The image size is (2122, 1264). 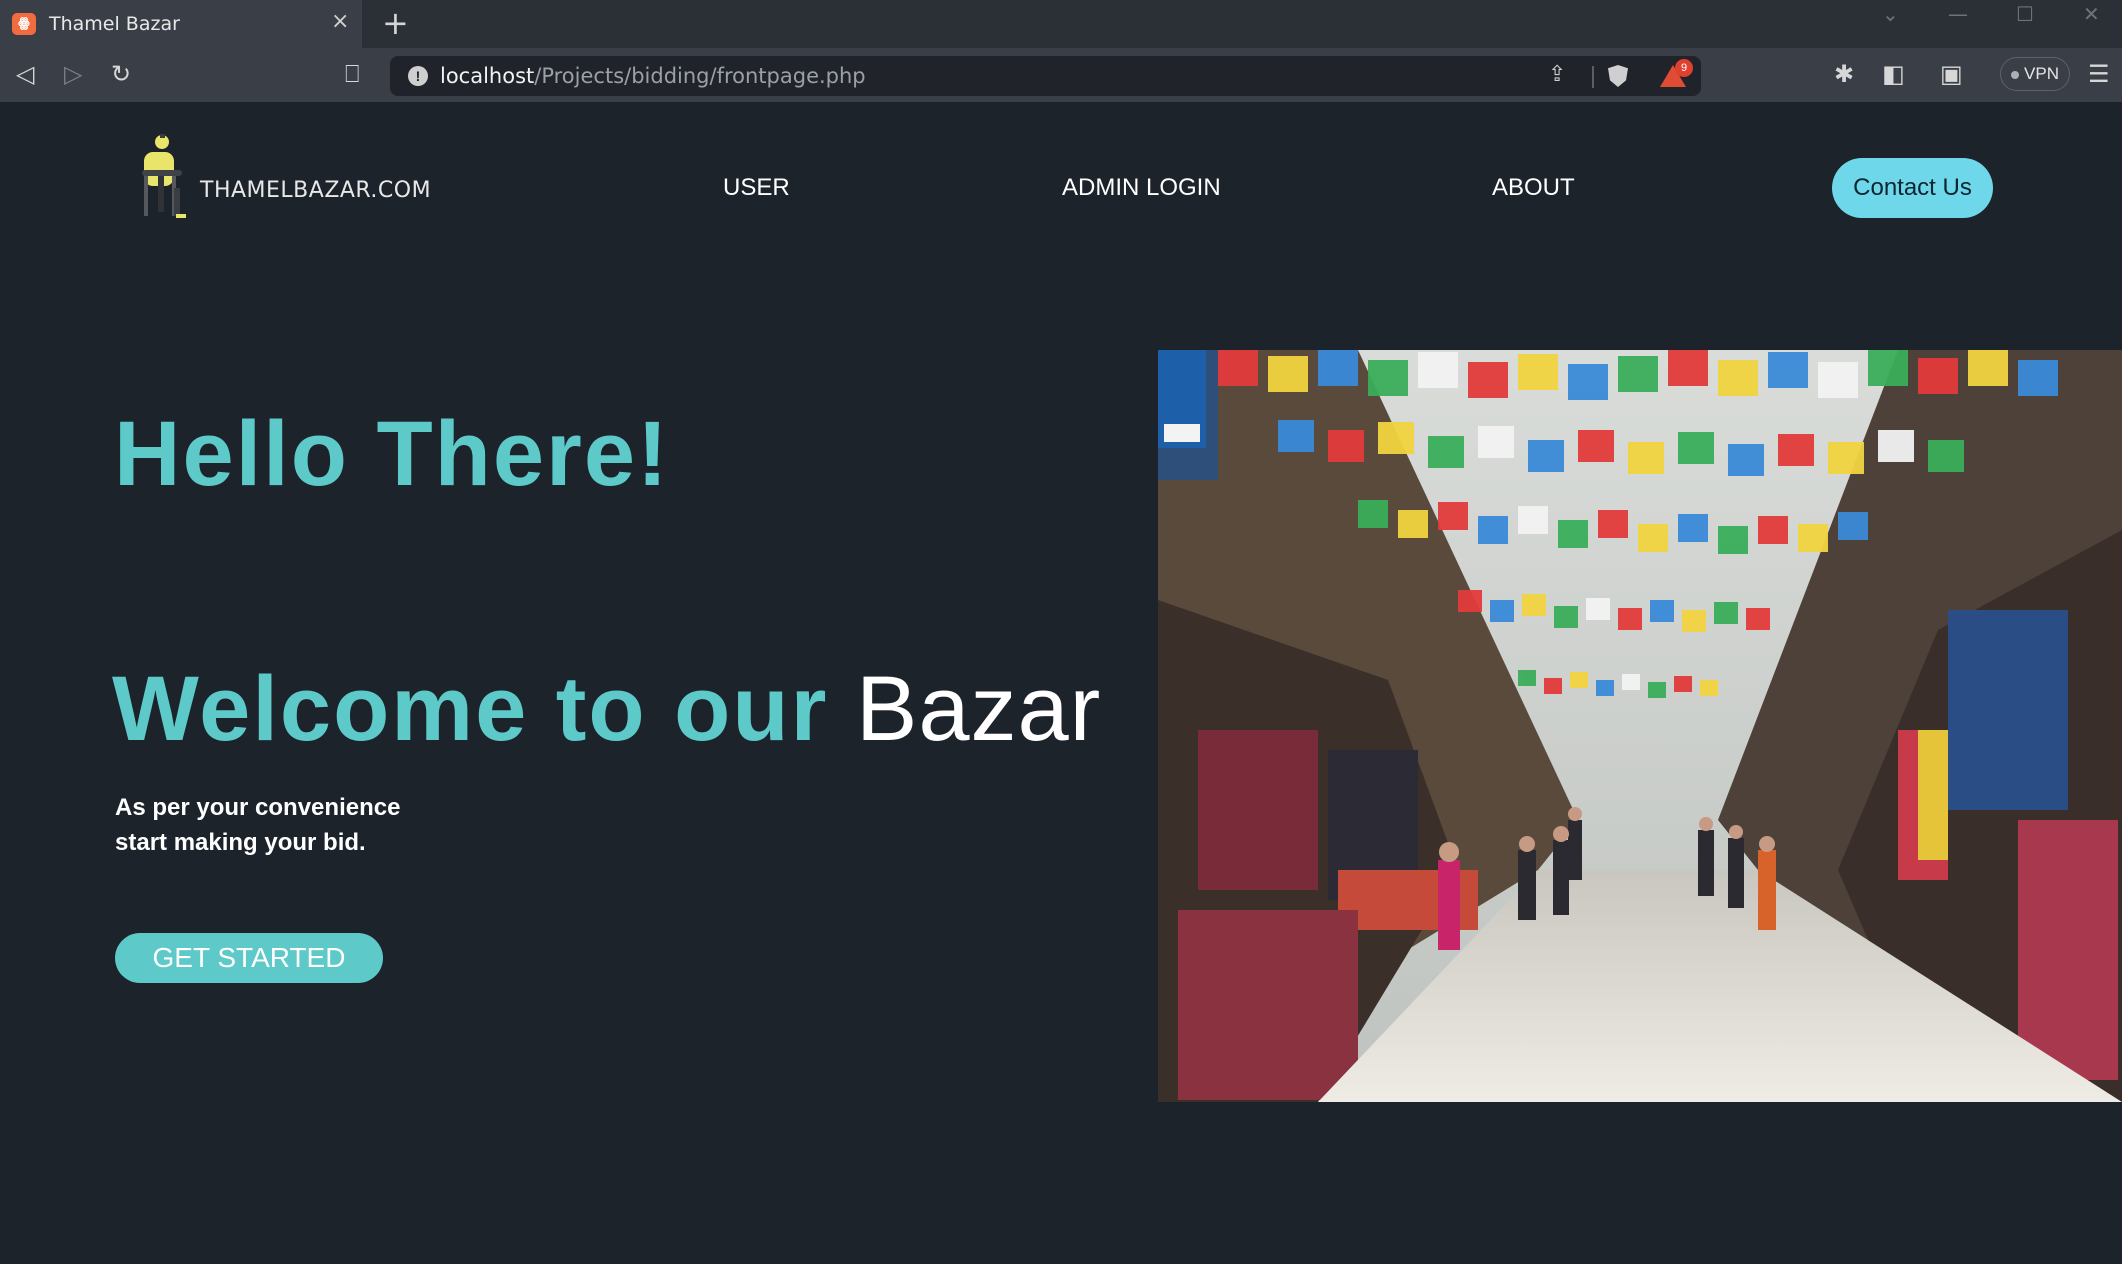 What do you see at coordinates (240, 842) in the screenshot?
I see `hero-subtitle-line2: start making your bid.` at bounding box center [240, 842].